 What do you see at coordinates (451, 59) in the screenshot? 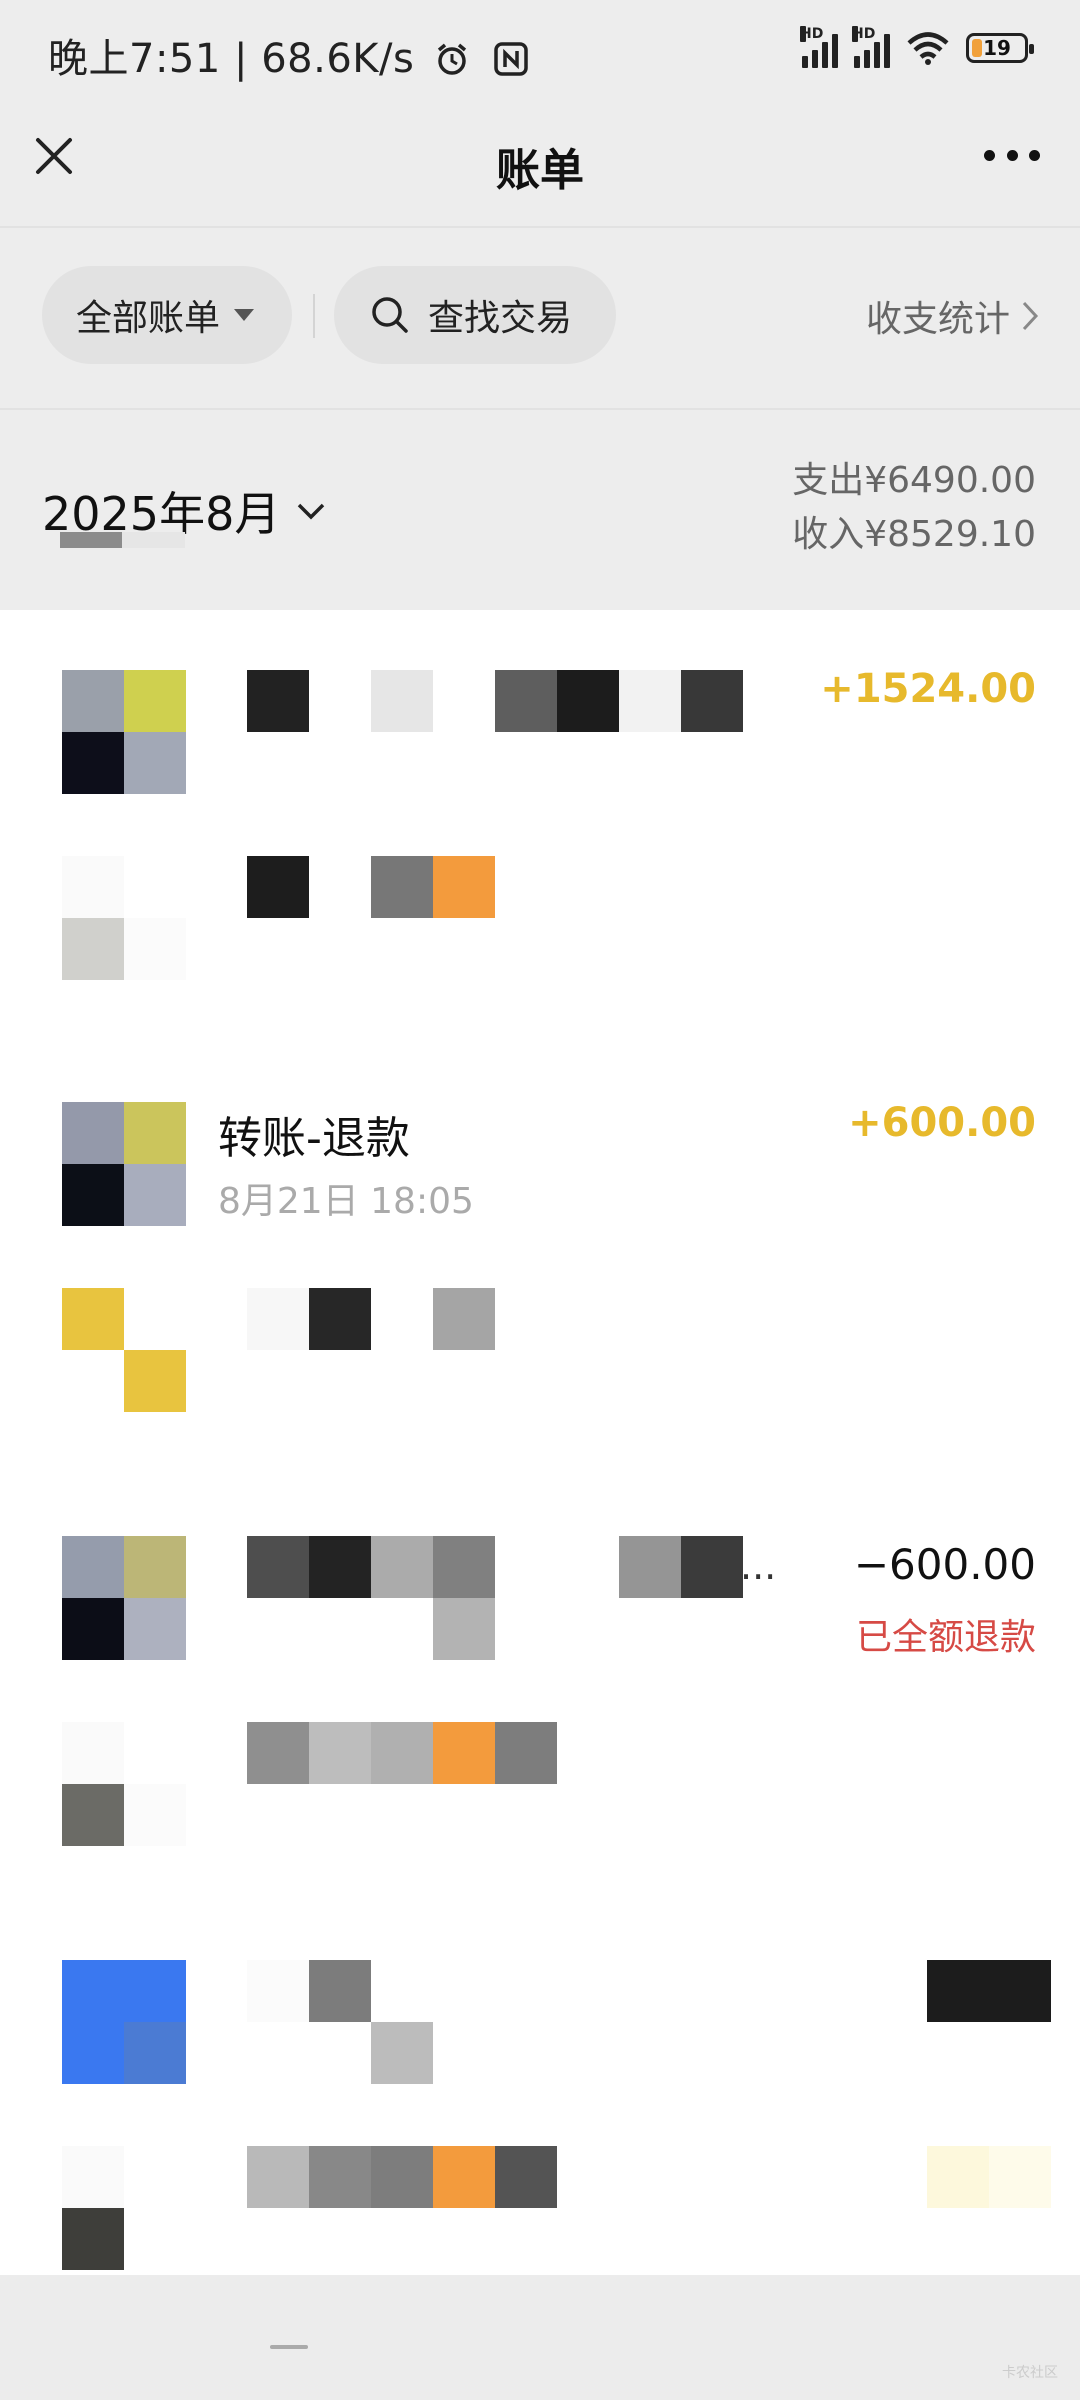
I see `alarm-icon` at bounding box center [451, 59].